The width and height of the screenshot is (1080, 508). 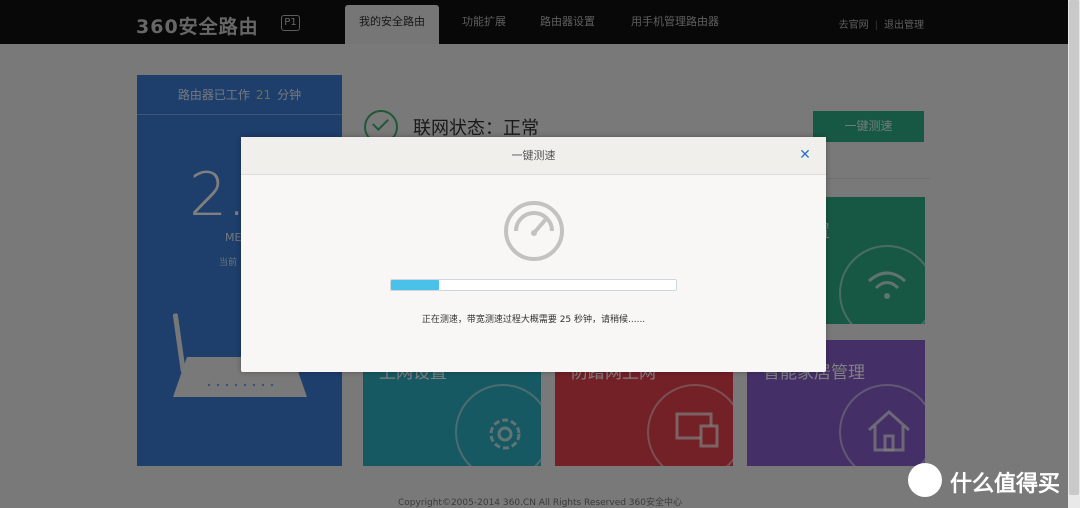 What do you see at coordinates (1074, 247) in the screenshot?
I see `scroll-thumb` at bounding box center [1074, 247].